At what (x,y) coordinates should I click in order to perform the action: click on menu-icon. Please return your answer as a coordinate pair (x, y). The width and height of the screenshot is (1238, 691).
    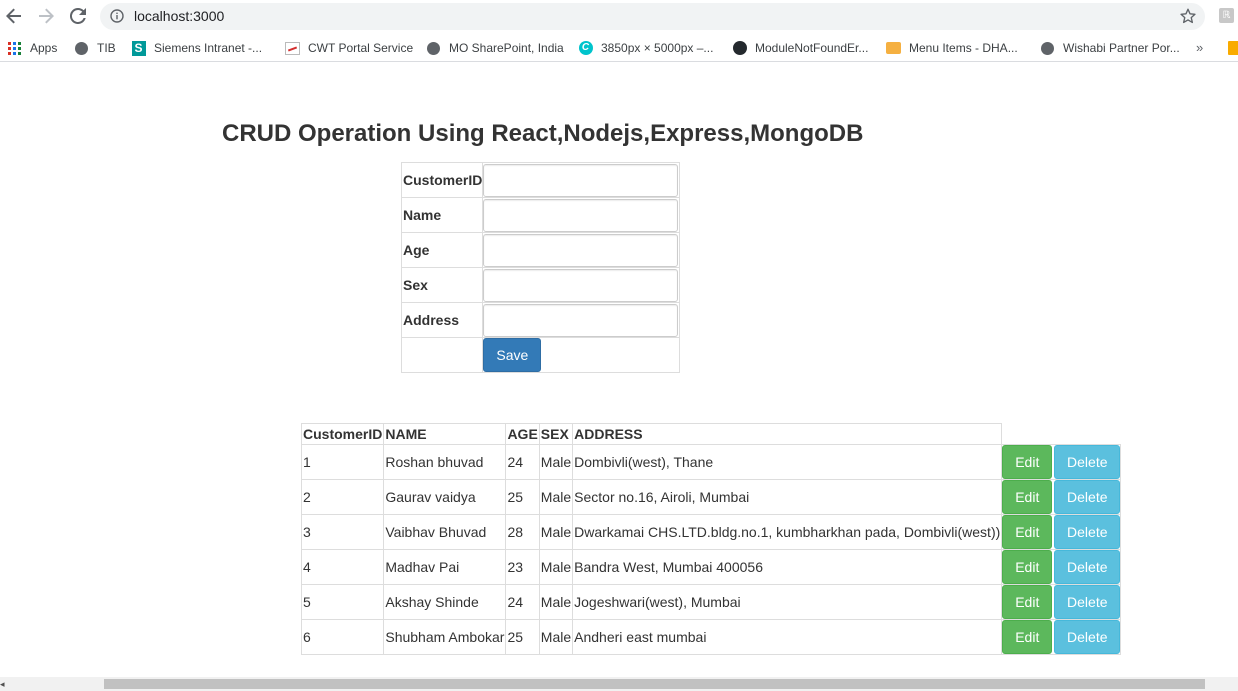
    Looking at the image, I should click on (893, 48).